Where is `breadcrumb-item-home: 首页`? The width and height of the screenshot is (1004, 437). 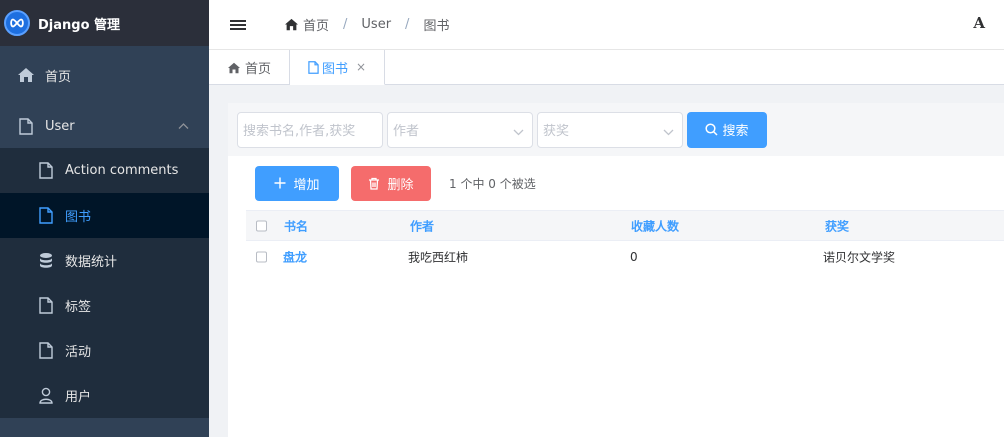 breadcrumb-item-home: 首页 is located at coordinates (306, 24).